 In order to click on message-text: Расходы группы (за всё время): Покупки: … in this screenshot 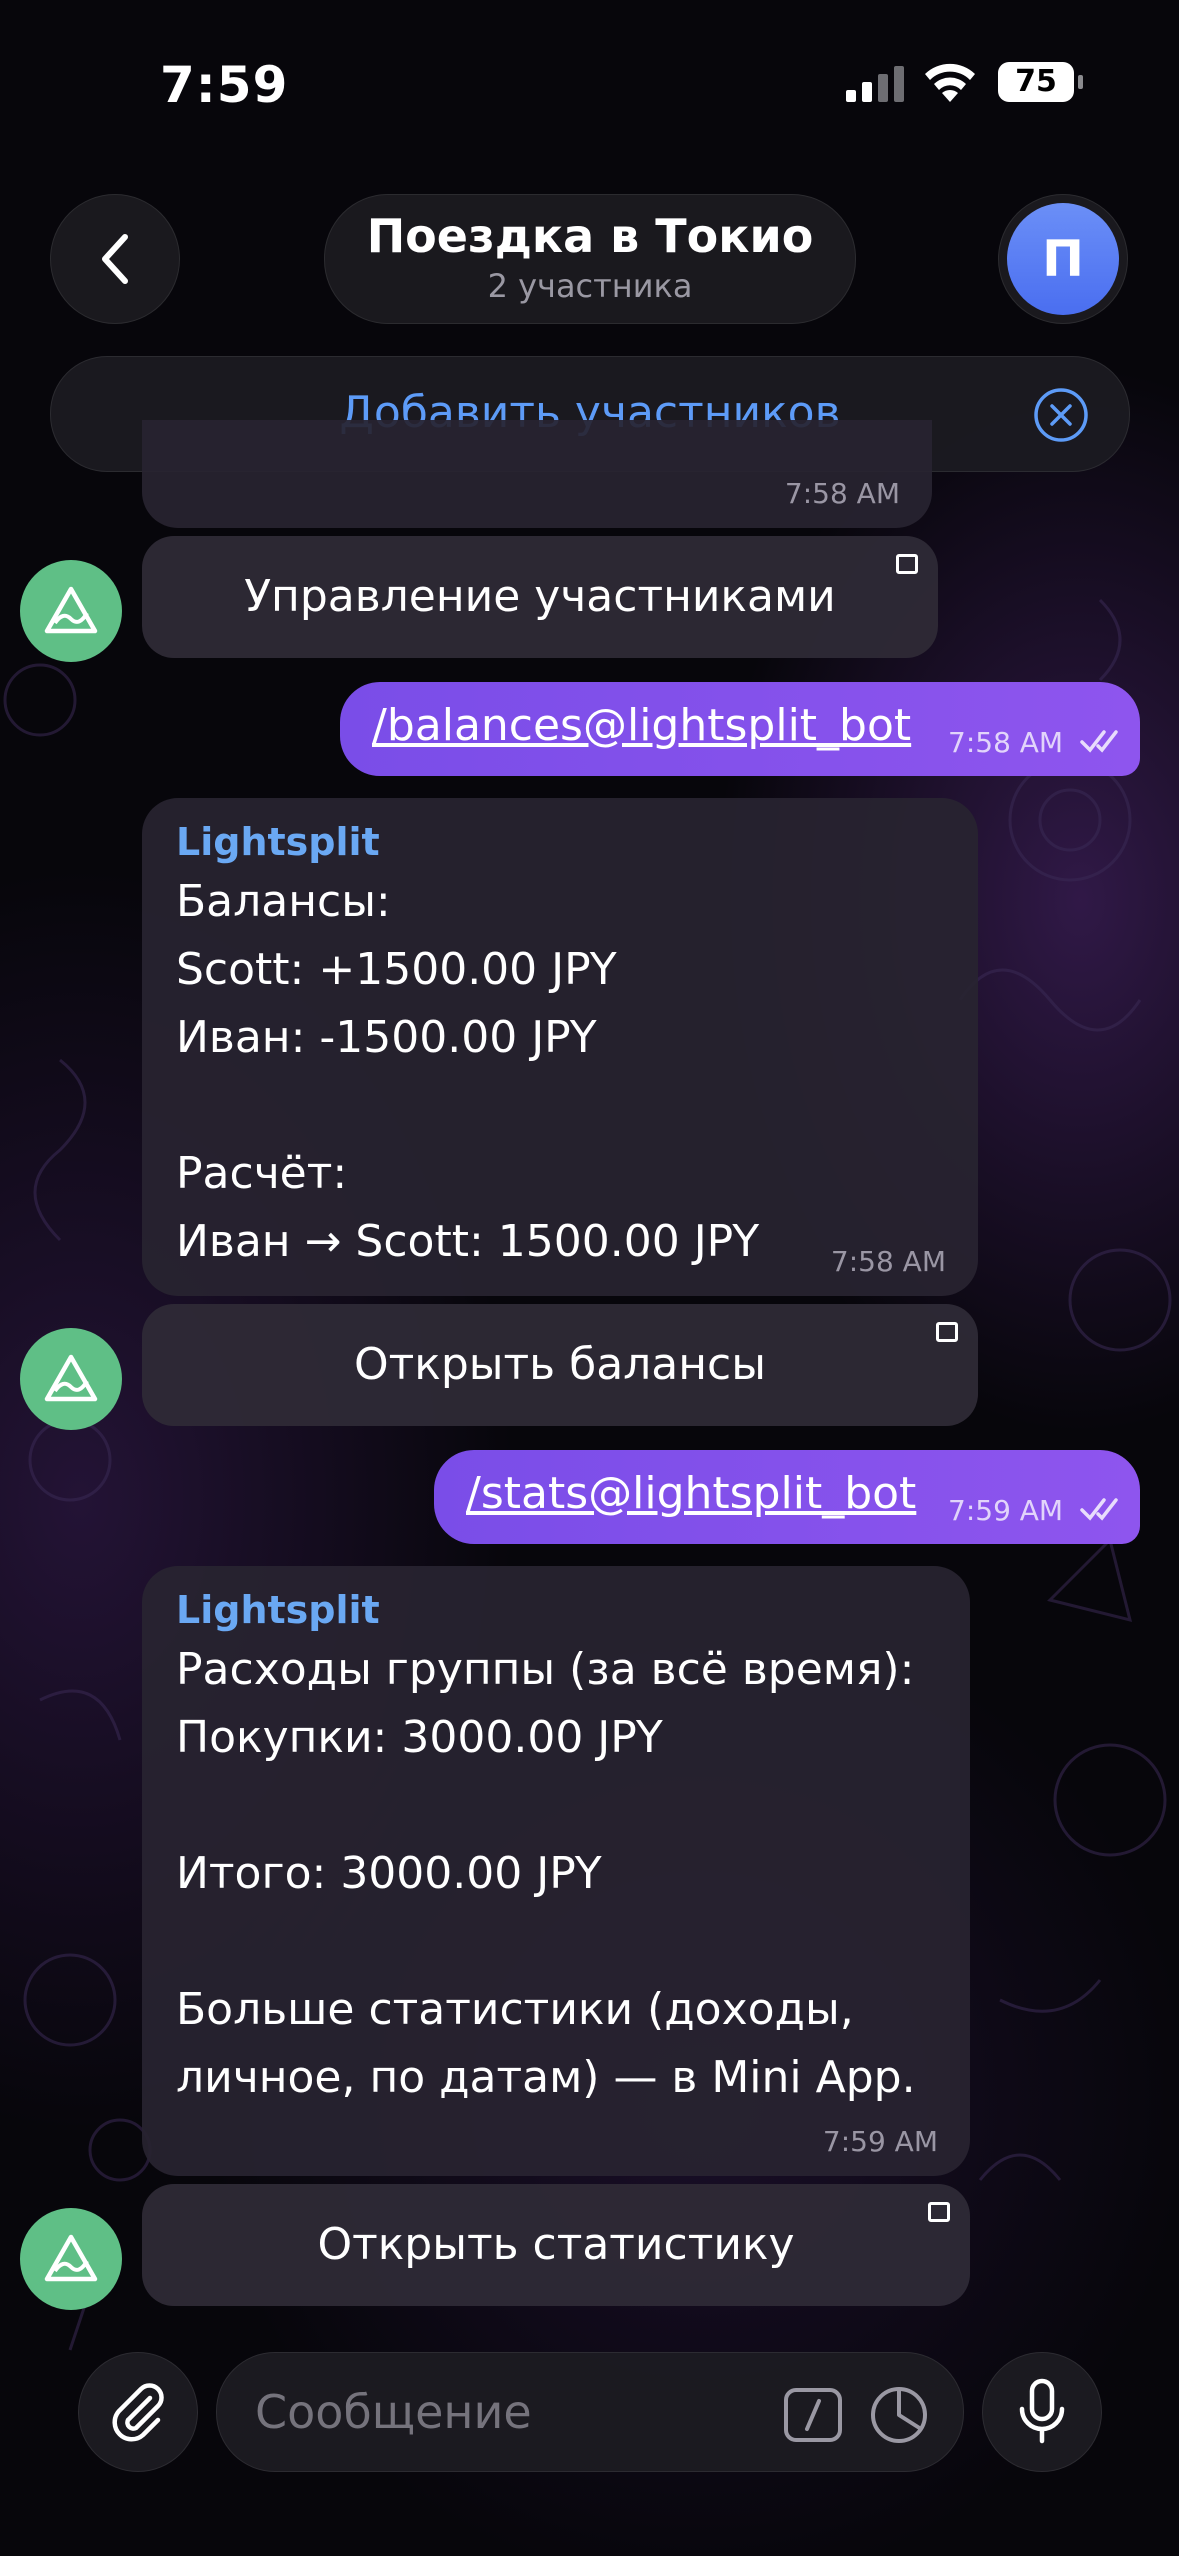, I will do `click(546, 1873)`.